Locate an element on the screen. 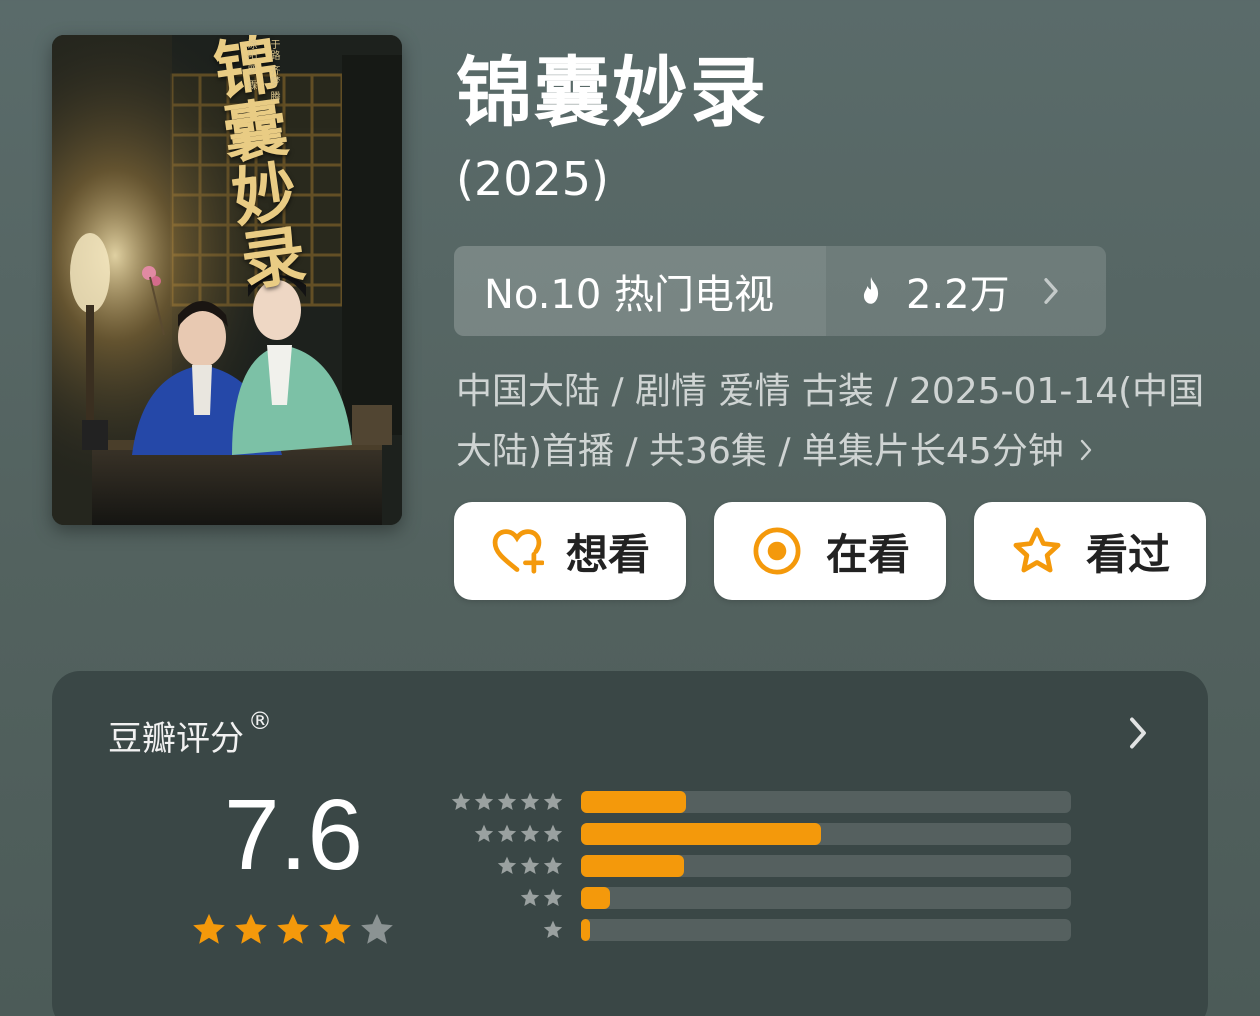  want-to-watch-button: 想看 is located at coordinates (570, 551).